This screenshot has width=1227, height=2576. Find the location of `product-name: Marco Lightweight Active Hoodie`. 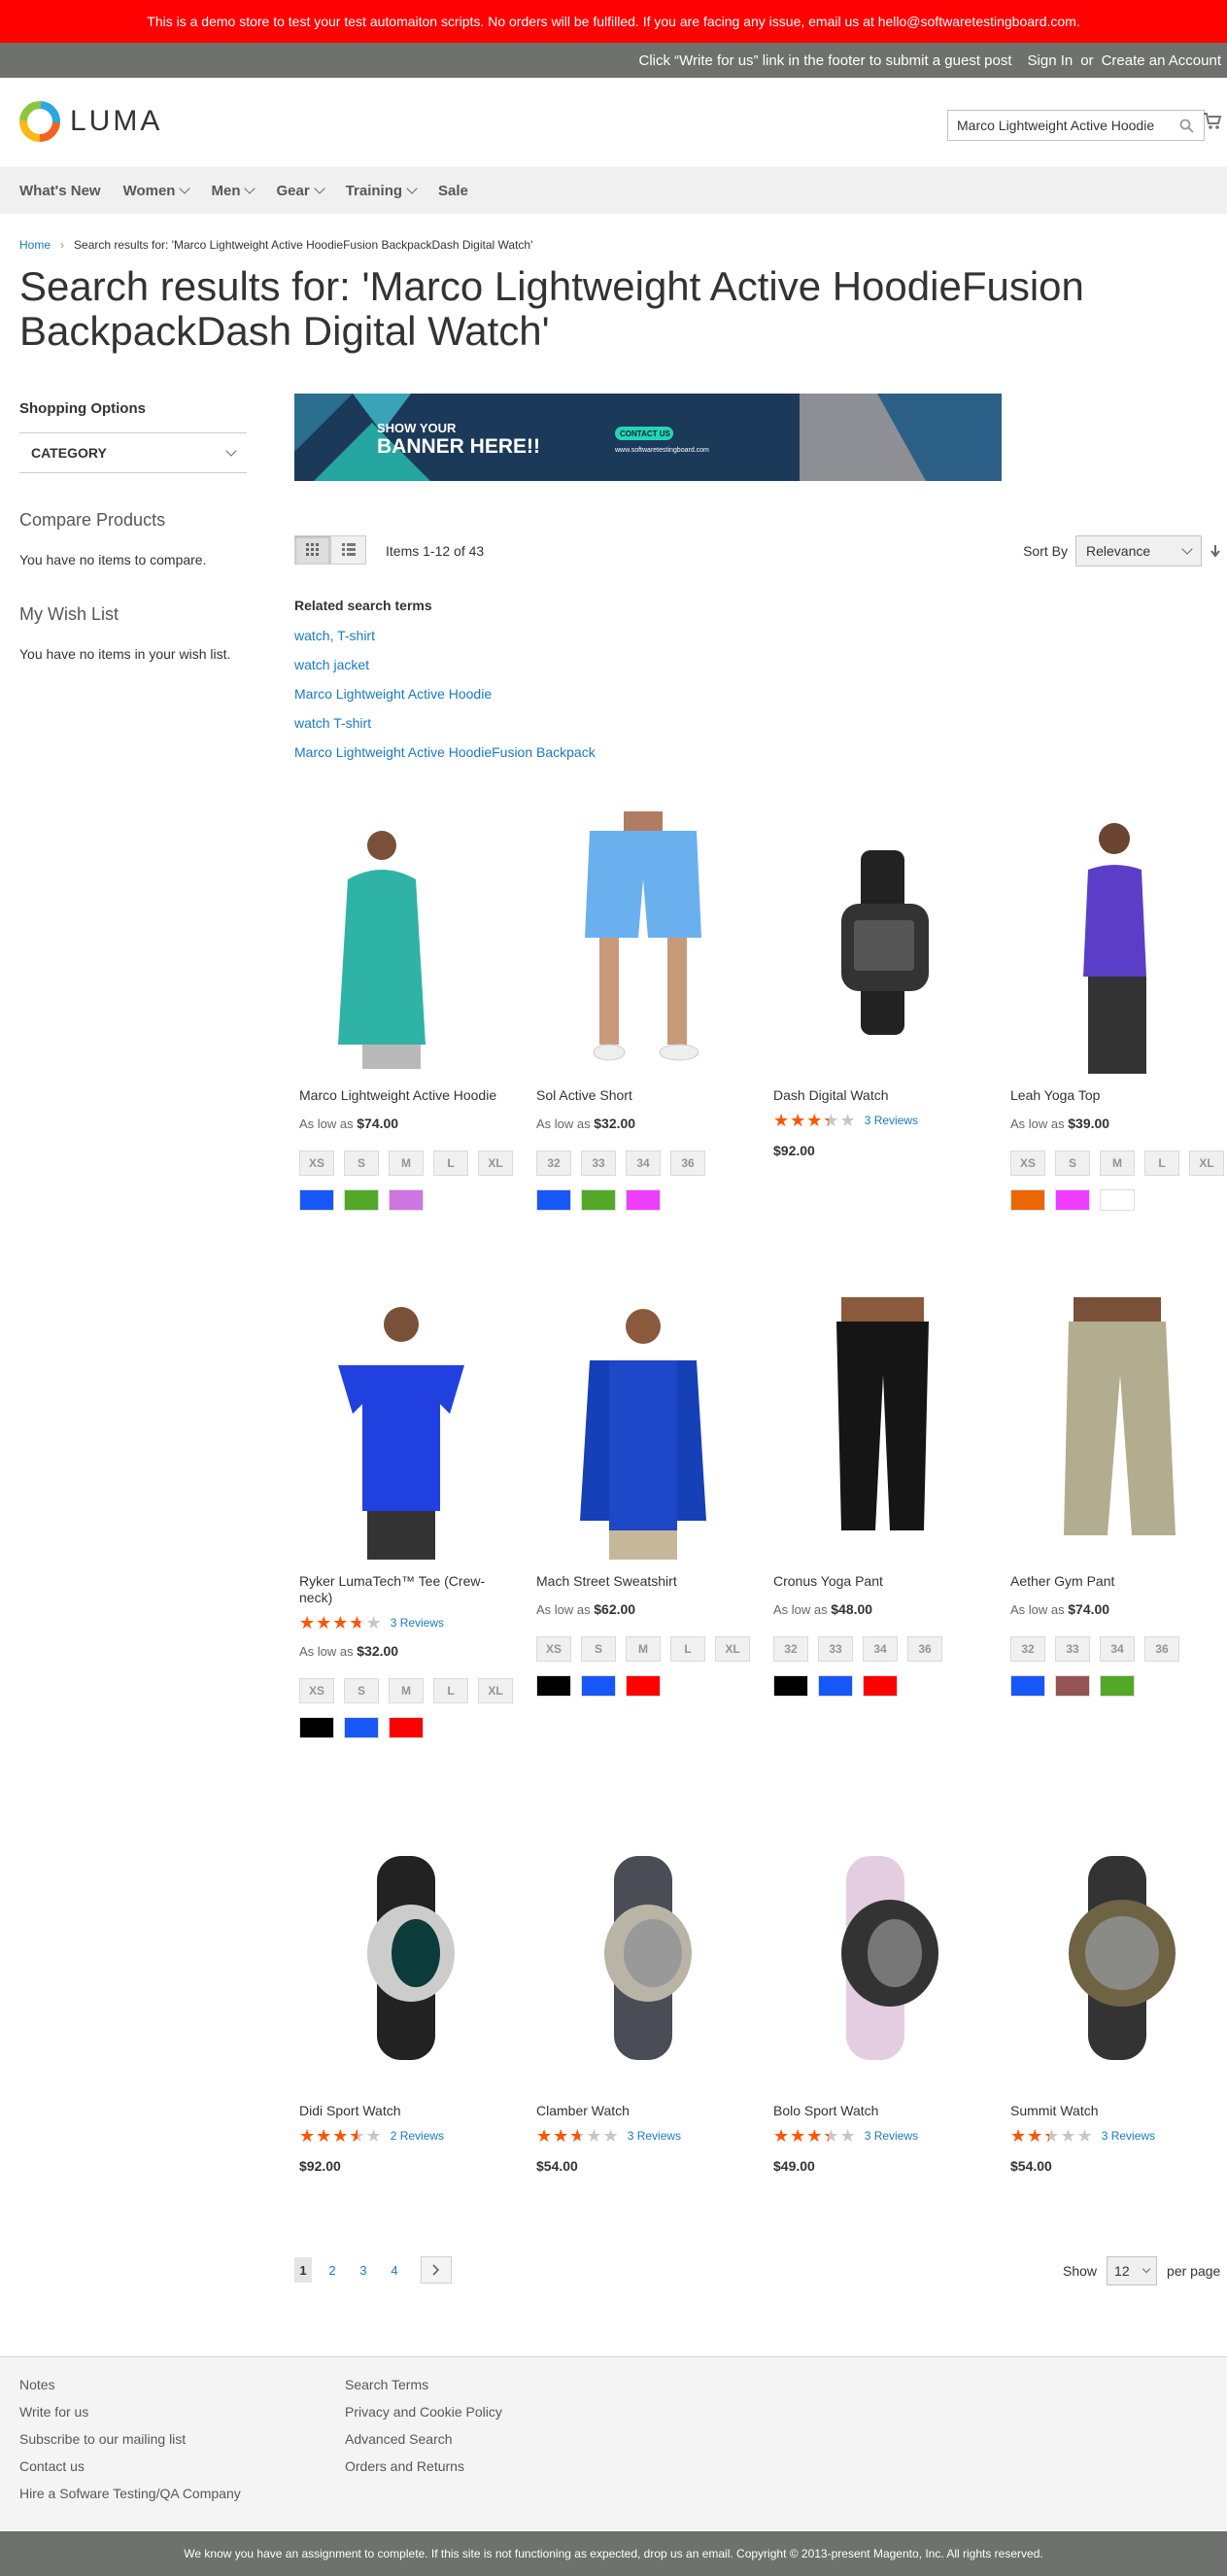

product-name: Marco Lightweight Active Hoodie is located at coordinates (406, 1095).